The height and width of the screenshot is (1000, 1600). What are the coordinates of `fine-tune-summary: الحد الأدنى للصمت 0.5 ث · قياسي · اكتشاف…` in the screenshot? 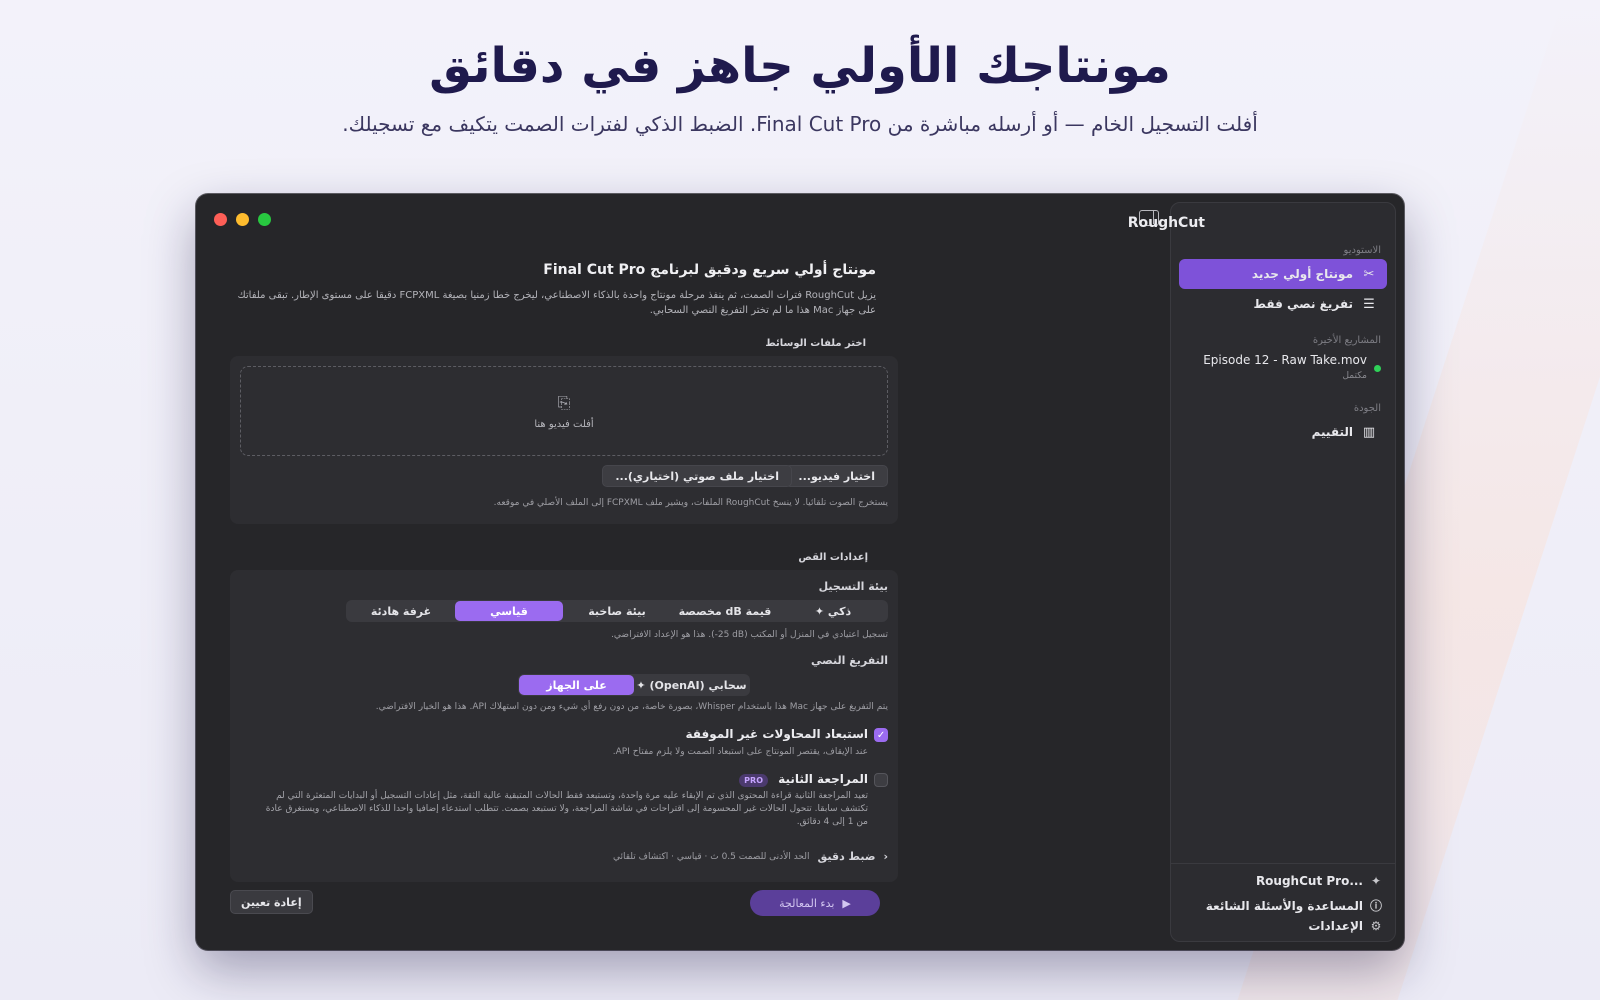 It's located at (711, 856).